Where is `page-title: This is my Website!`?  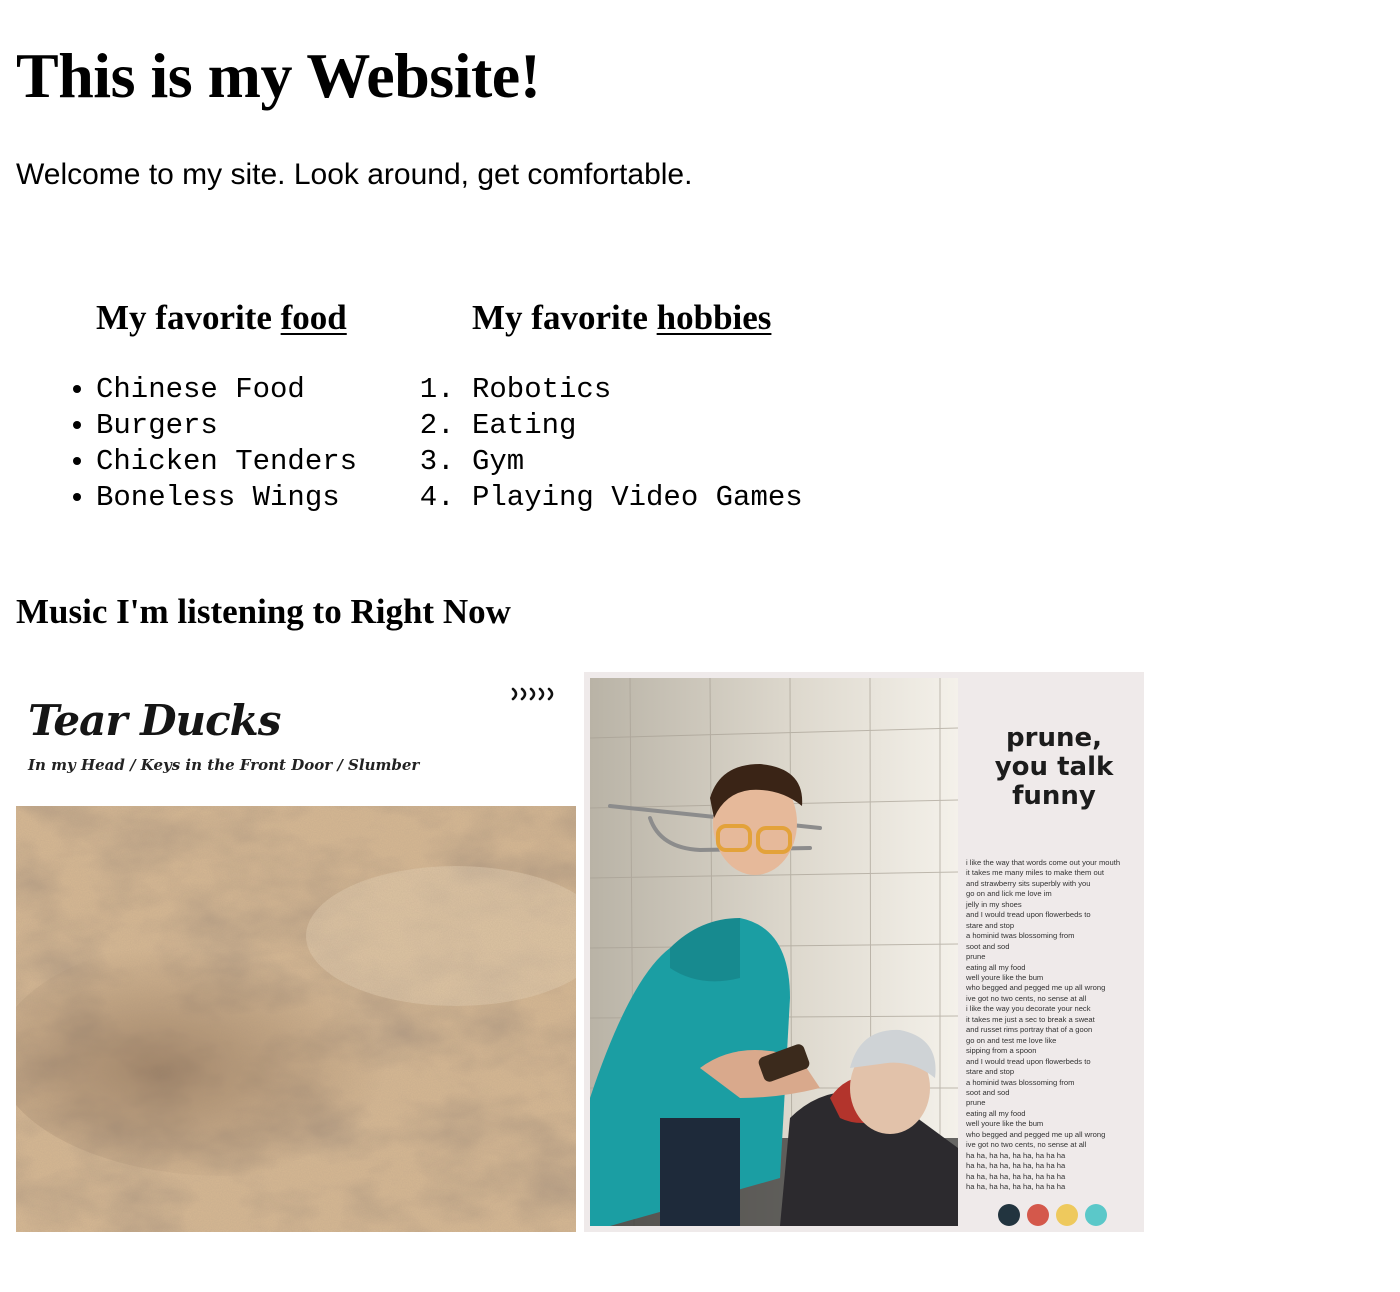 page-title: This is my Website! is located at coordinates (278, 75).